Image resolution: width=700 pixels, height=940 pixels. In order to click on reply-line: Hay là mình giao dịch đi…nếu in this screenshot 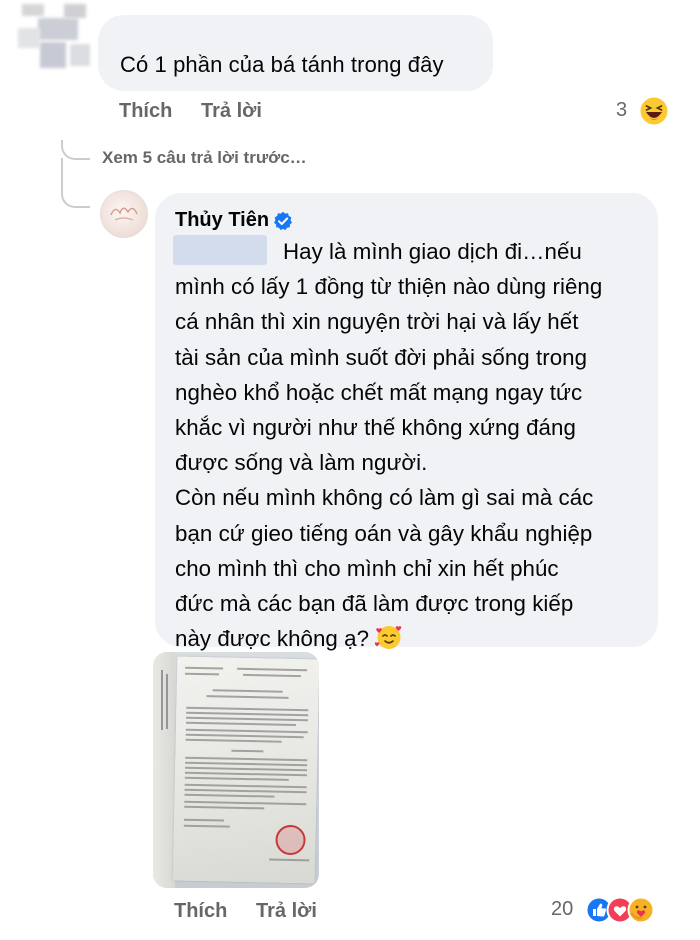, I will do `click(432, 251)`.